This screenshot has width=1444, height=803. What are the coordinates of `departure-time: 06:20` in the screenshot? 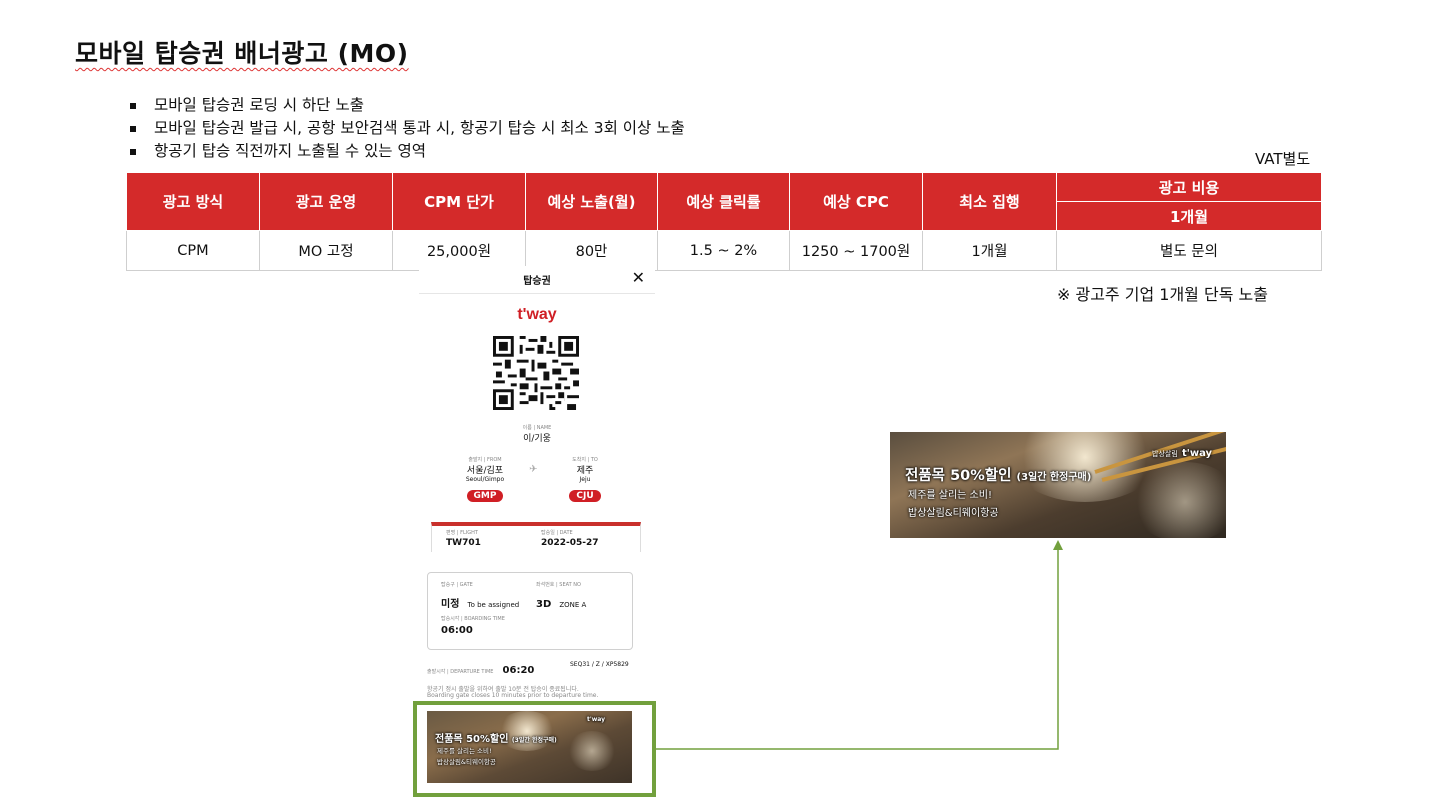 It's located at (518, 670).